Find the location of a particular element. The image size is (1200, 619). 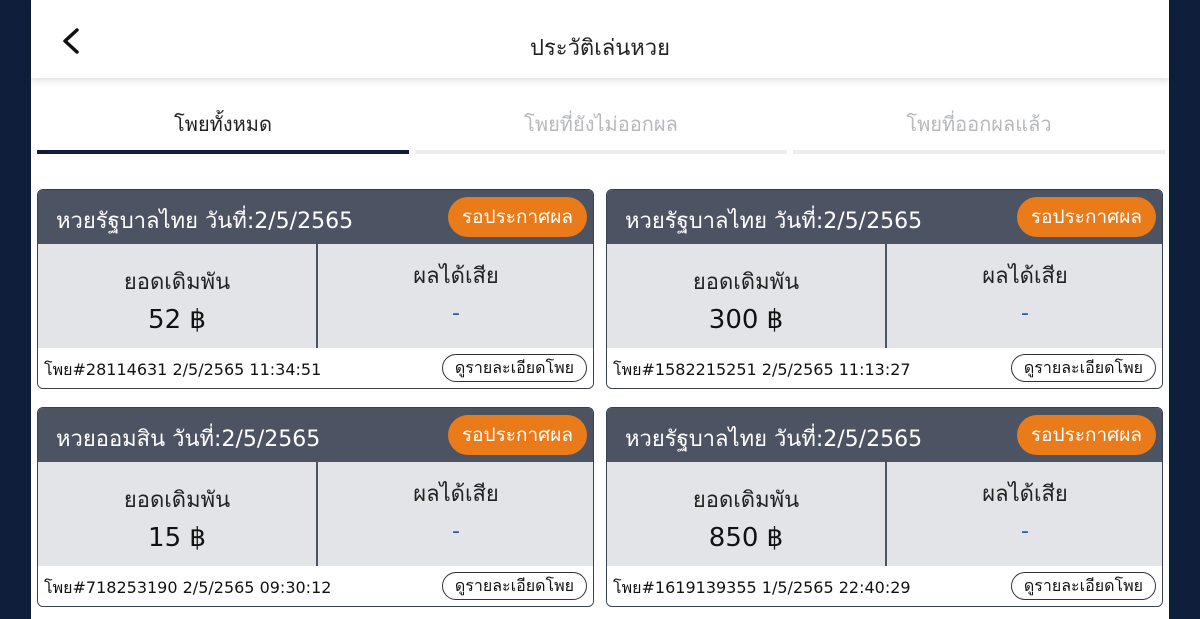

stake-amount: 15 ฿ is located at coordinates (177, 538).